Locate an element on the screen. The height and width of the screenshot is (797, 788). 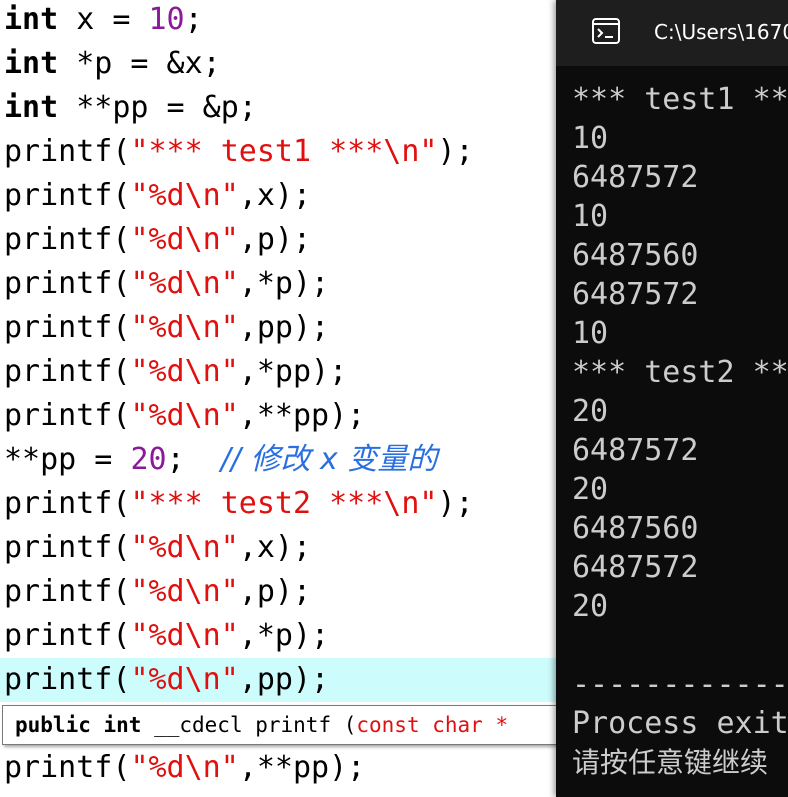
code-line: printf("*** test1 ***\n"); is located at coordinates (239, 152).